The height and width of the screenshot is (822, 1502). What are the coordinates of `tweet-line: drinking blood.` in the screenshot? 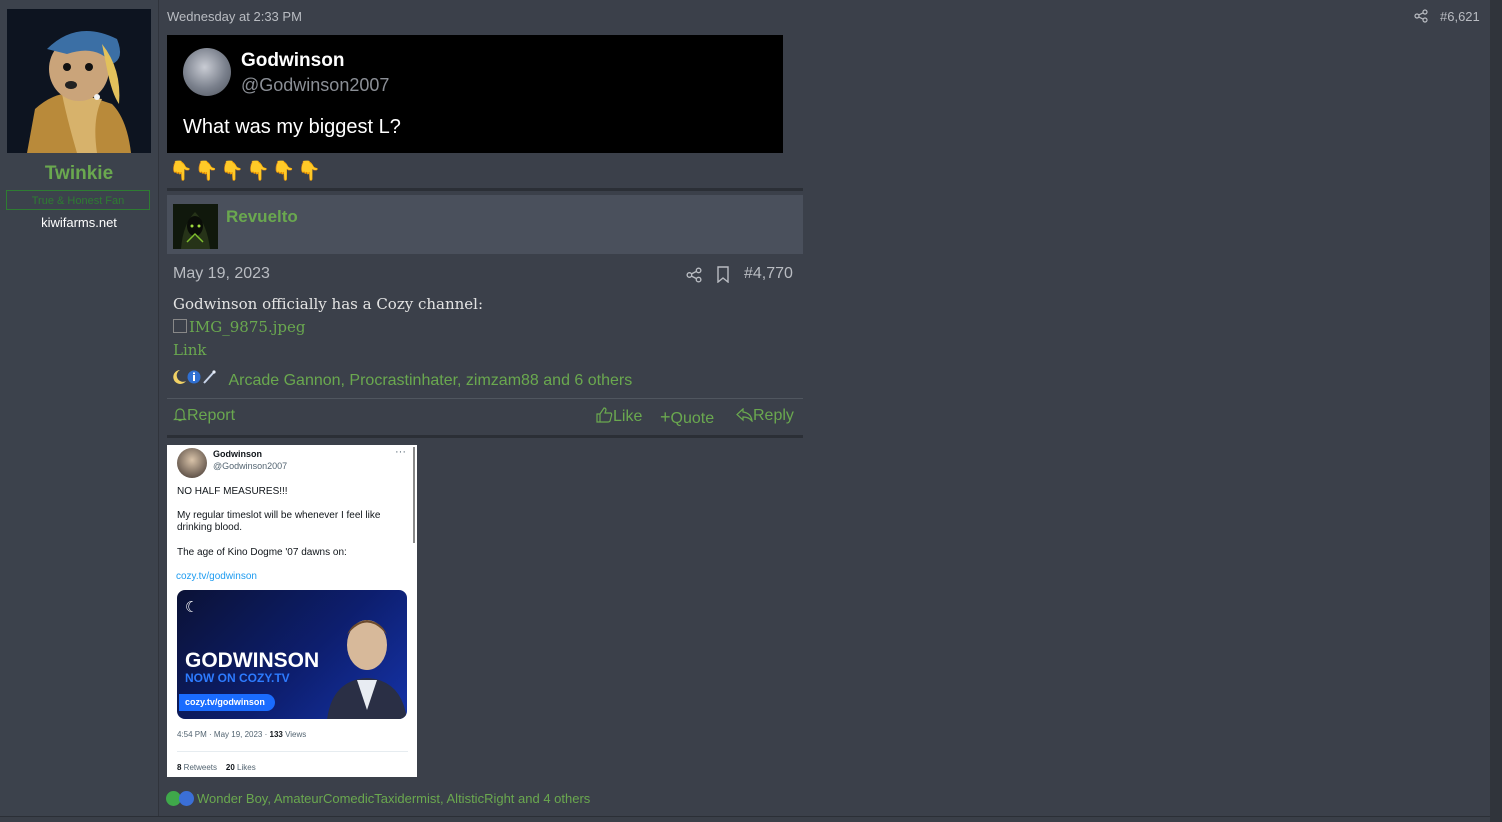 It's located at (210, 527).